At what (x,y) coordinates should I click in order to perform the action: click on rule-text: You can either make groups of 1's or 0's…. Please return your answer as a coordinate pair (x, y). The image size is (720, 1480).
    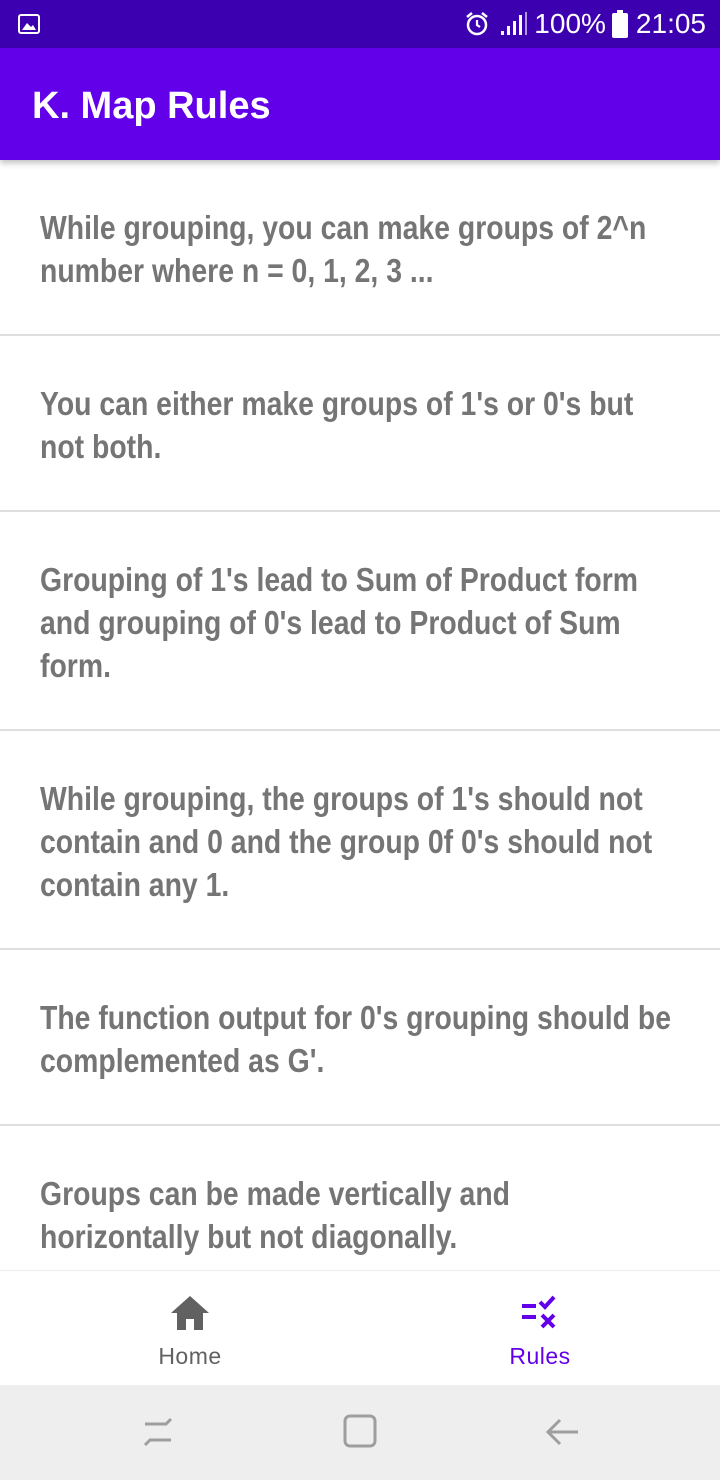
    Looking at the image, I should click on (337, 425).